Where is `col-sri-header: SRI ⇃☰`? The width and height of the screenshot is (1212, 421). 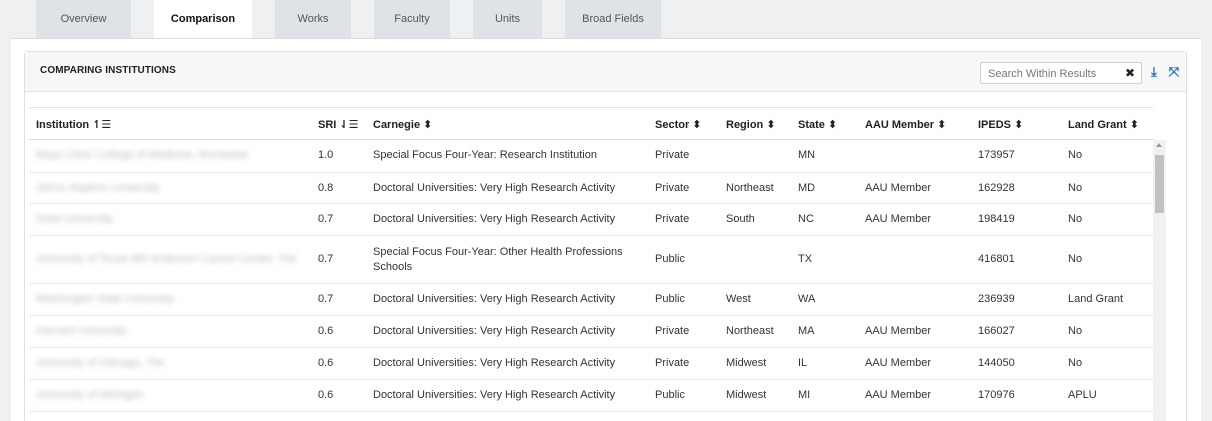 col-sri-header: SRI ⇃☰ is located at coordinates (338, 124).